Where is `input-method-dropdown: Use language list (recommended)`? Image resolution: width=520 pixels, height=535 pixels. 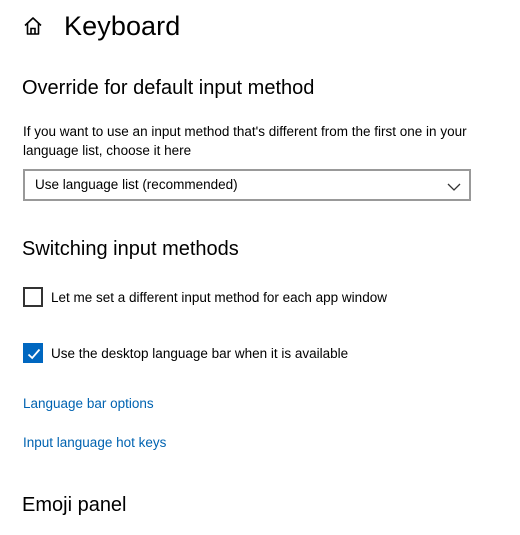
input-method-dropdown: Use language list (recommended) is located at coordinates (247, 185).